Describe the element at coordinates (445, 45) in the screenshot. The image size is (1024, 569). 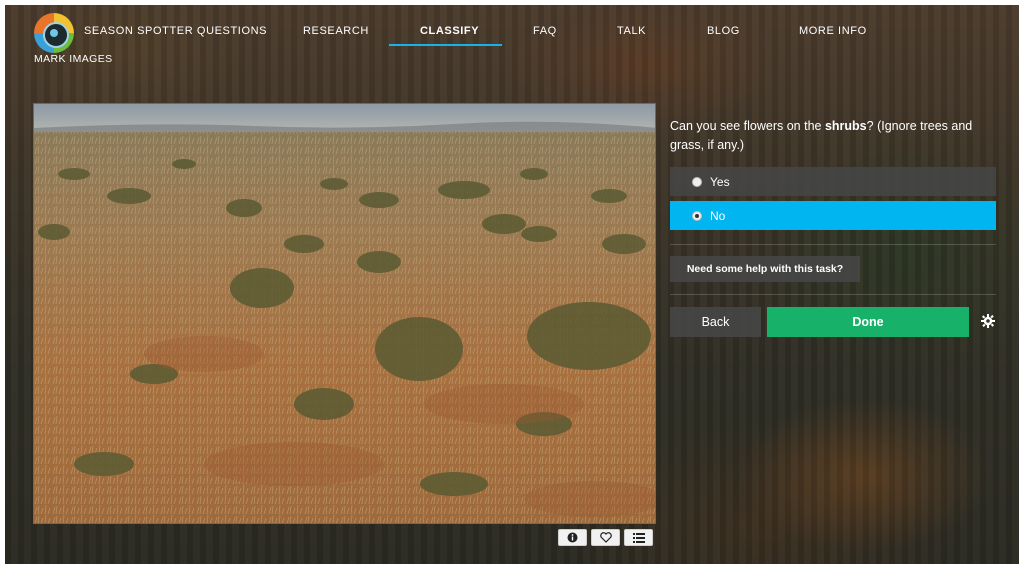
I see `active-tab-underline` at that location.